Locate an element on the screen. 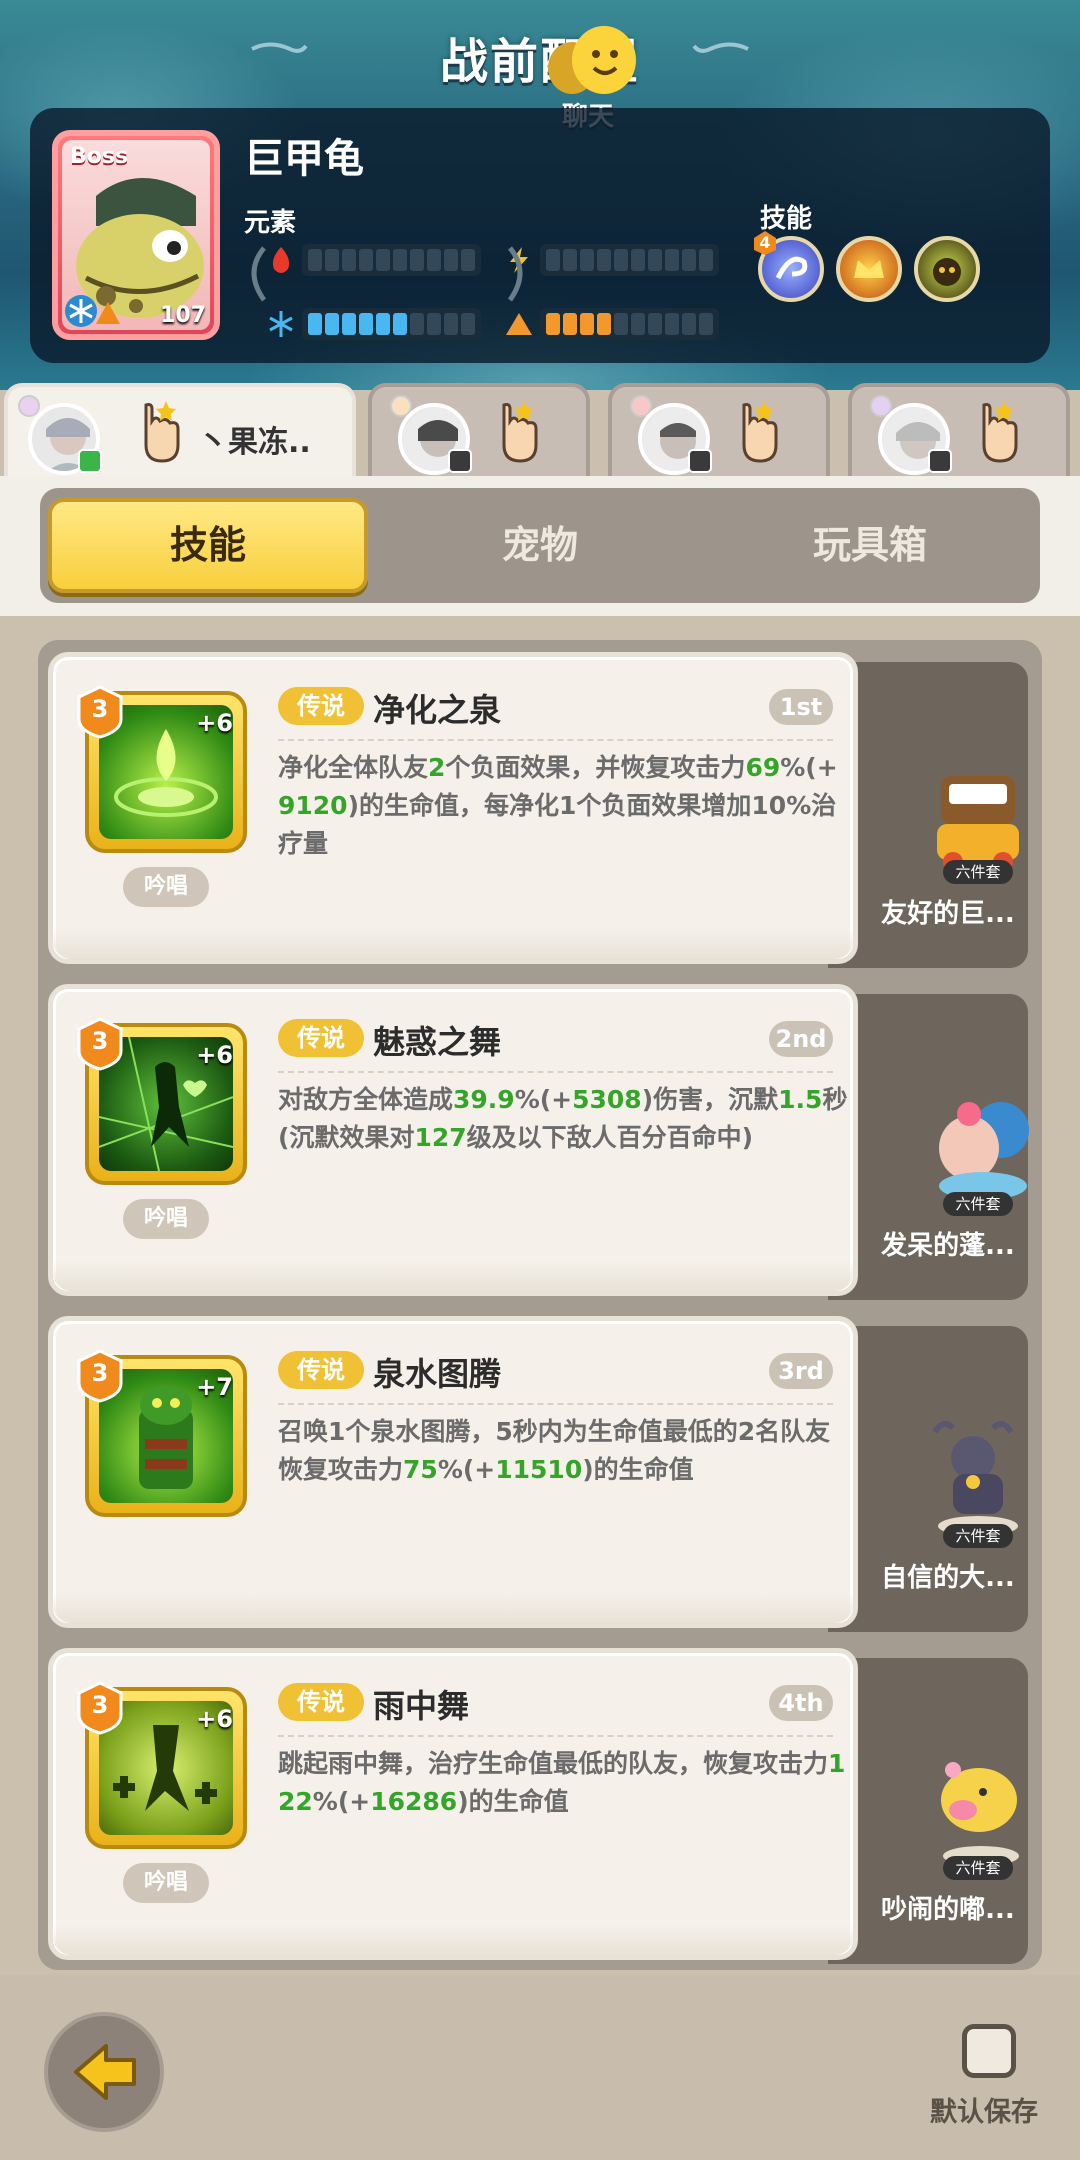 The image size is (1080, 2160). player-tab-1: 丶果冻.. is located at coordinates (180, 430).